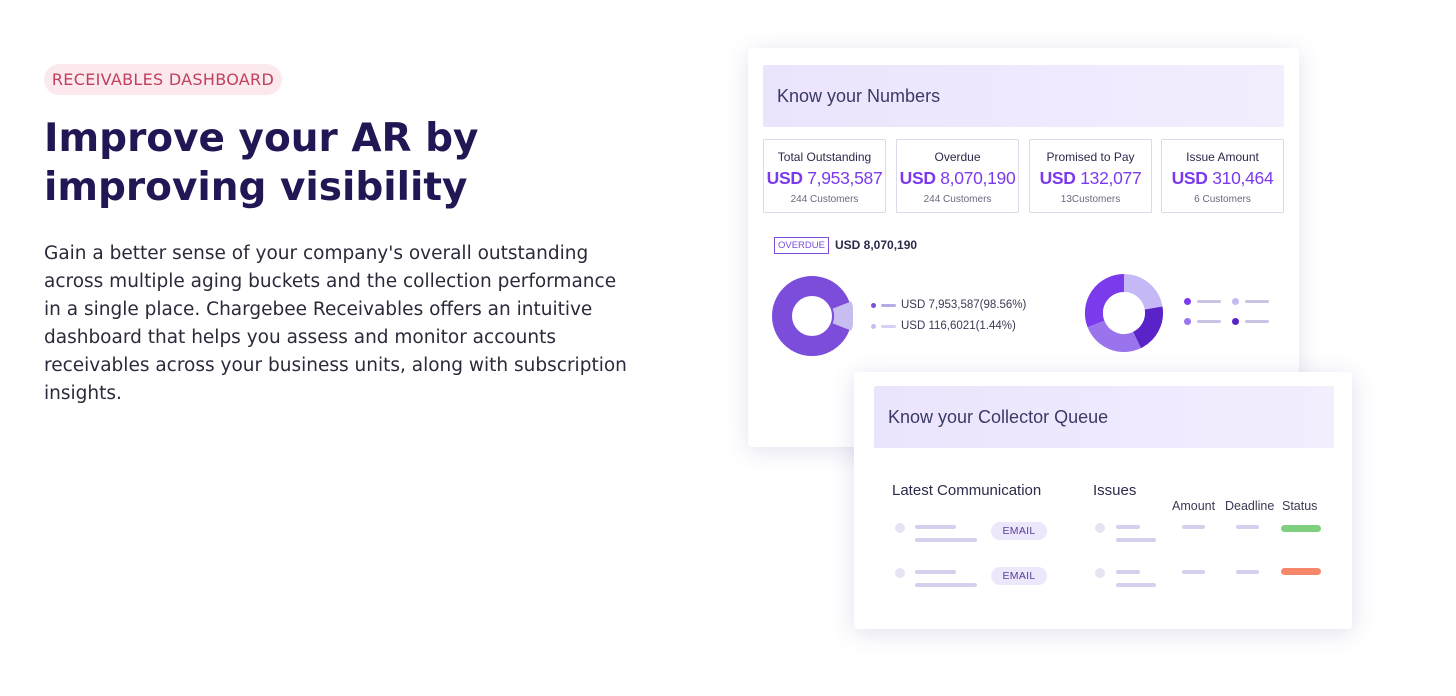  What do you see at coordinates (1222, 199) in the screenshot?
I see `stat-customers: 6 Customers` at bounding box center [1222, 199].